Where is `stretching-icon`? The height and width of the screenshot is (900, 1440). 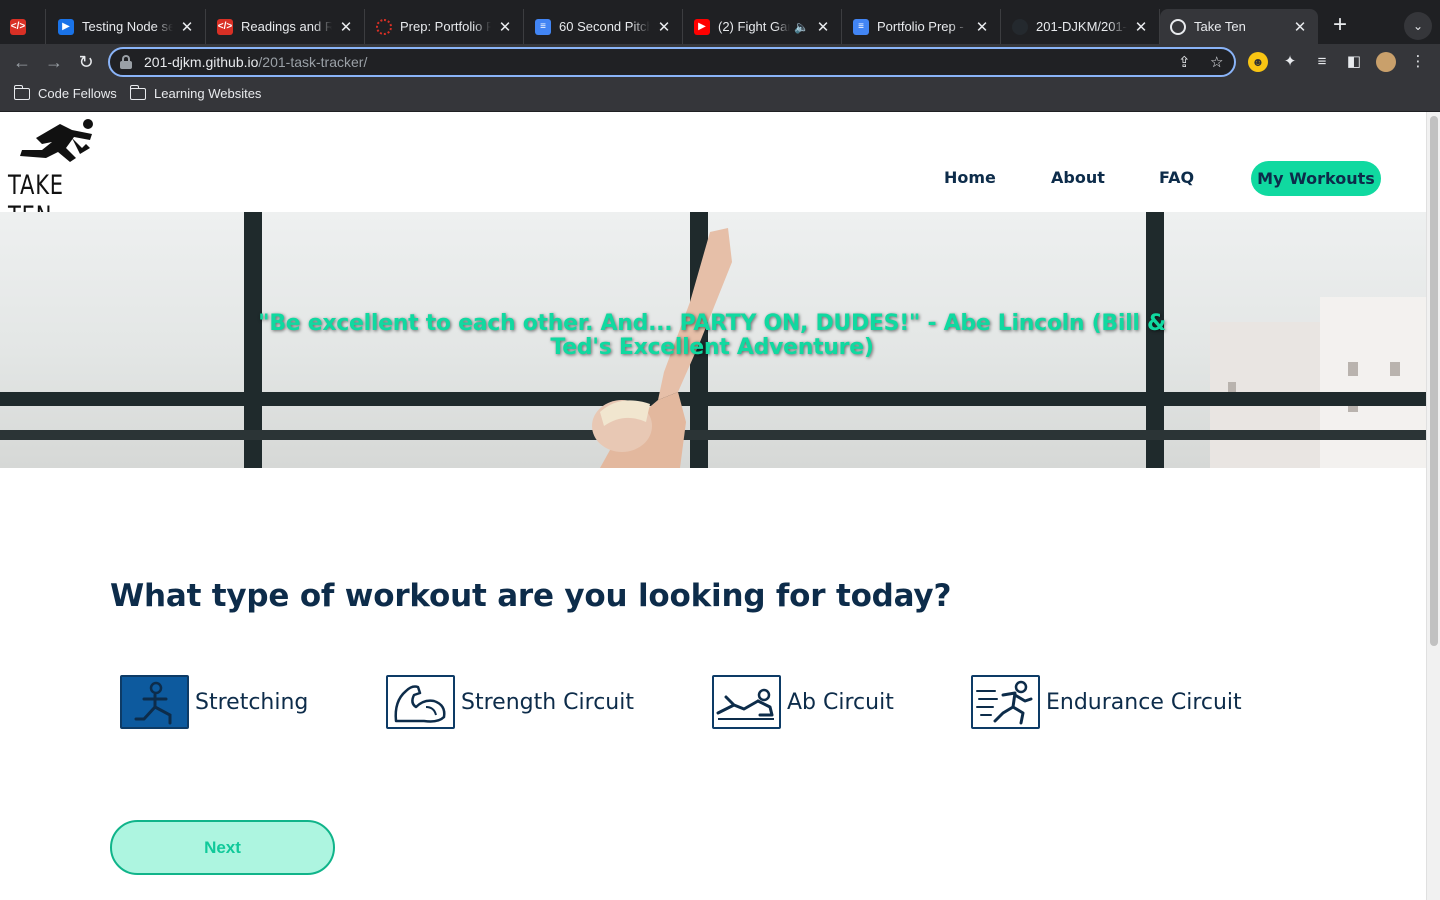
stretching-icon is located at coordinates (154, 702).